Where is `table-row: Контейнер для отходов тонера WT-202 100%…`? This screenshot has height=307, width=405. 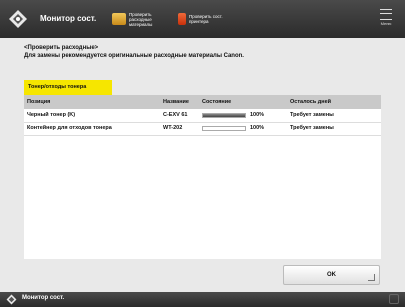
table-row: Контейнер для отходов тонера WT-202 100%… is located at coordinates (202, 129).